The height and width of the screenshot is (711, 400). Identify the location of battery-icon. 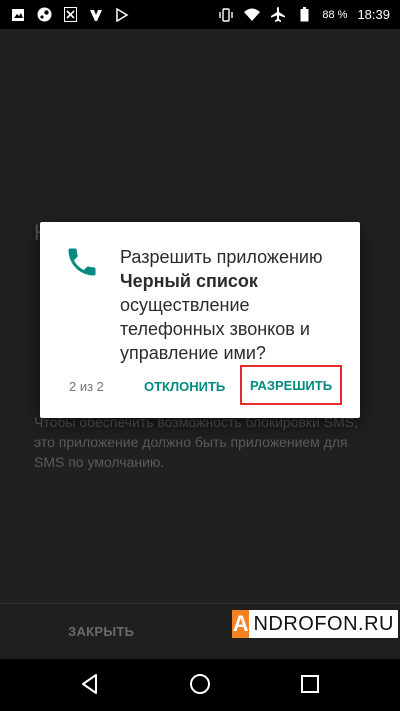
(304, 15).